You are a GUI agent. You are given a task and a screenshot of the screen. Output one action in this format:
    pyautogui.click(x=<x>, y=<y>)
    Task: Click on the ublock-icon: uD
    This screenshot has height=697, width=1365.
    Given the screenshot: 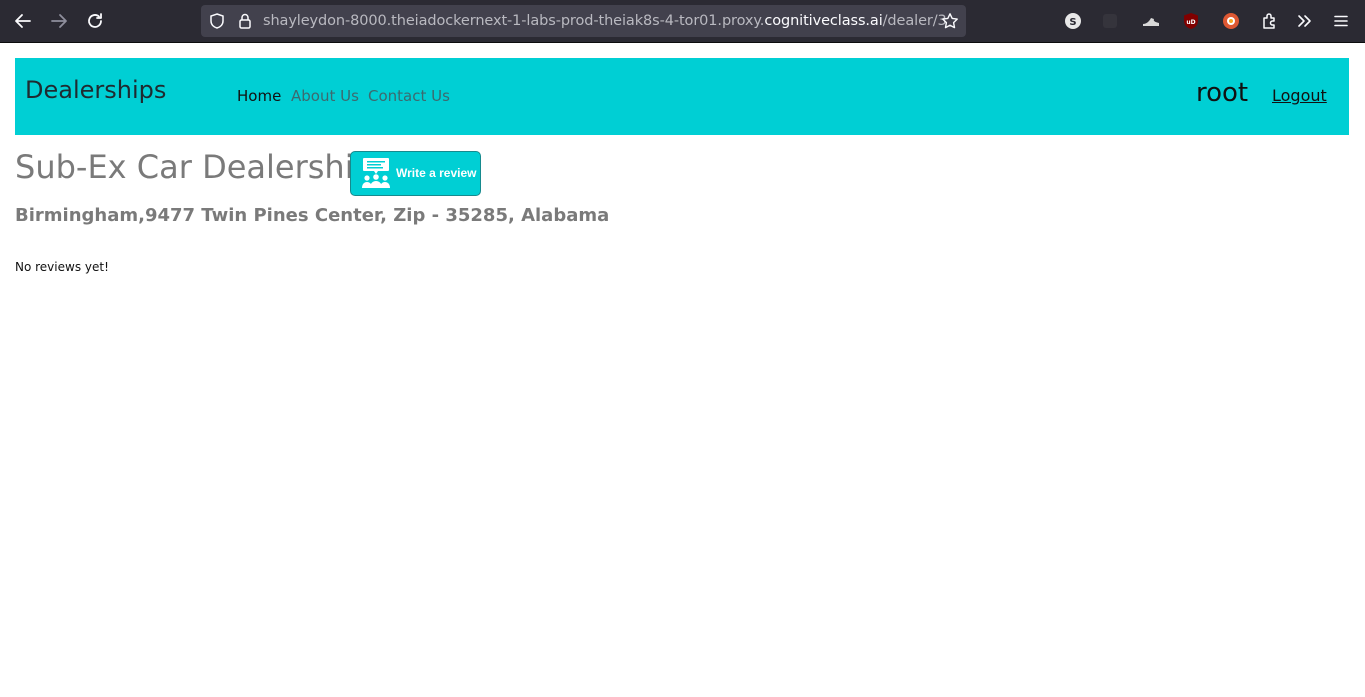 What is the action you would take?
    pyautogui.click(x=1191, y=21)
    